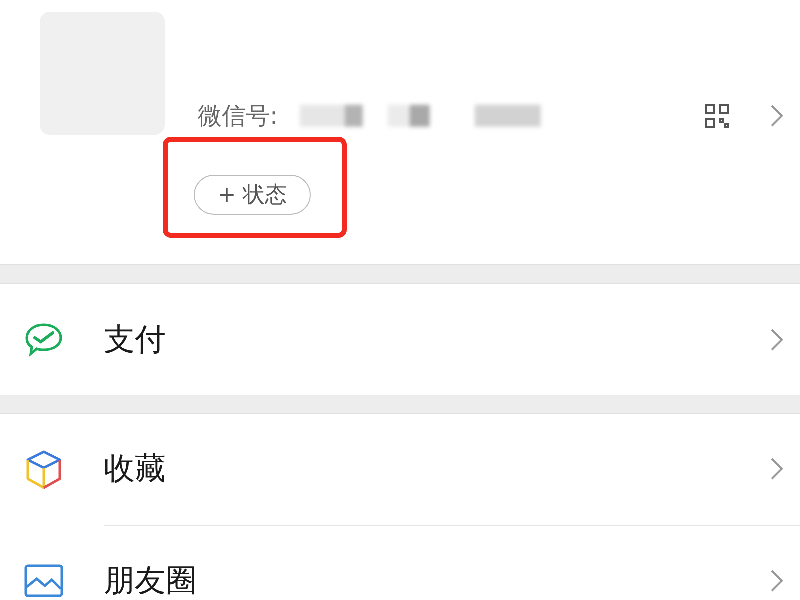 The height and width of the screenshot is (600, 800). What do you see at coordinates (44, 469) in the screenshot?
I see `cube-icon` at bounding box center [44, 469].